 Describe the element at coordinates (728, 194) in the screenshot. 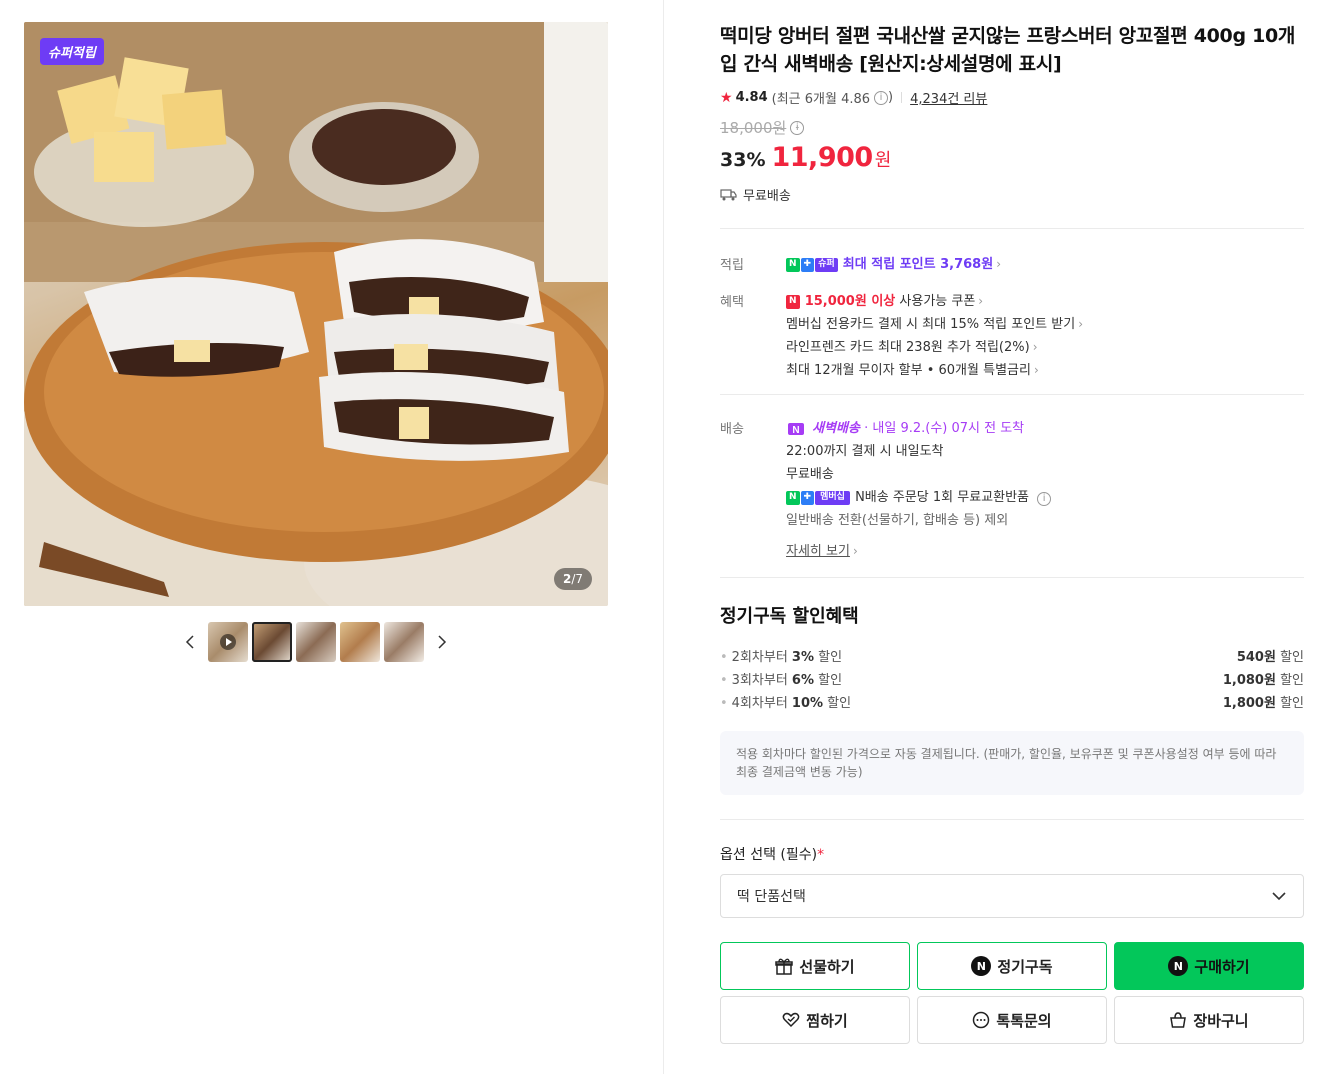

I see `truck-icon` at that location.